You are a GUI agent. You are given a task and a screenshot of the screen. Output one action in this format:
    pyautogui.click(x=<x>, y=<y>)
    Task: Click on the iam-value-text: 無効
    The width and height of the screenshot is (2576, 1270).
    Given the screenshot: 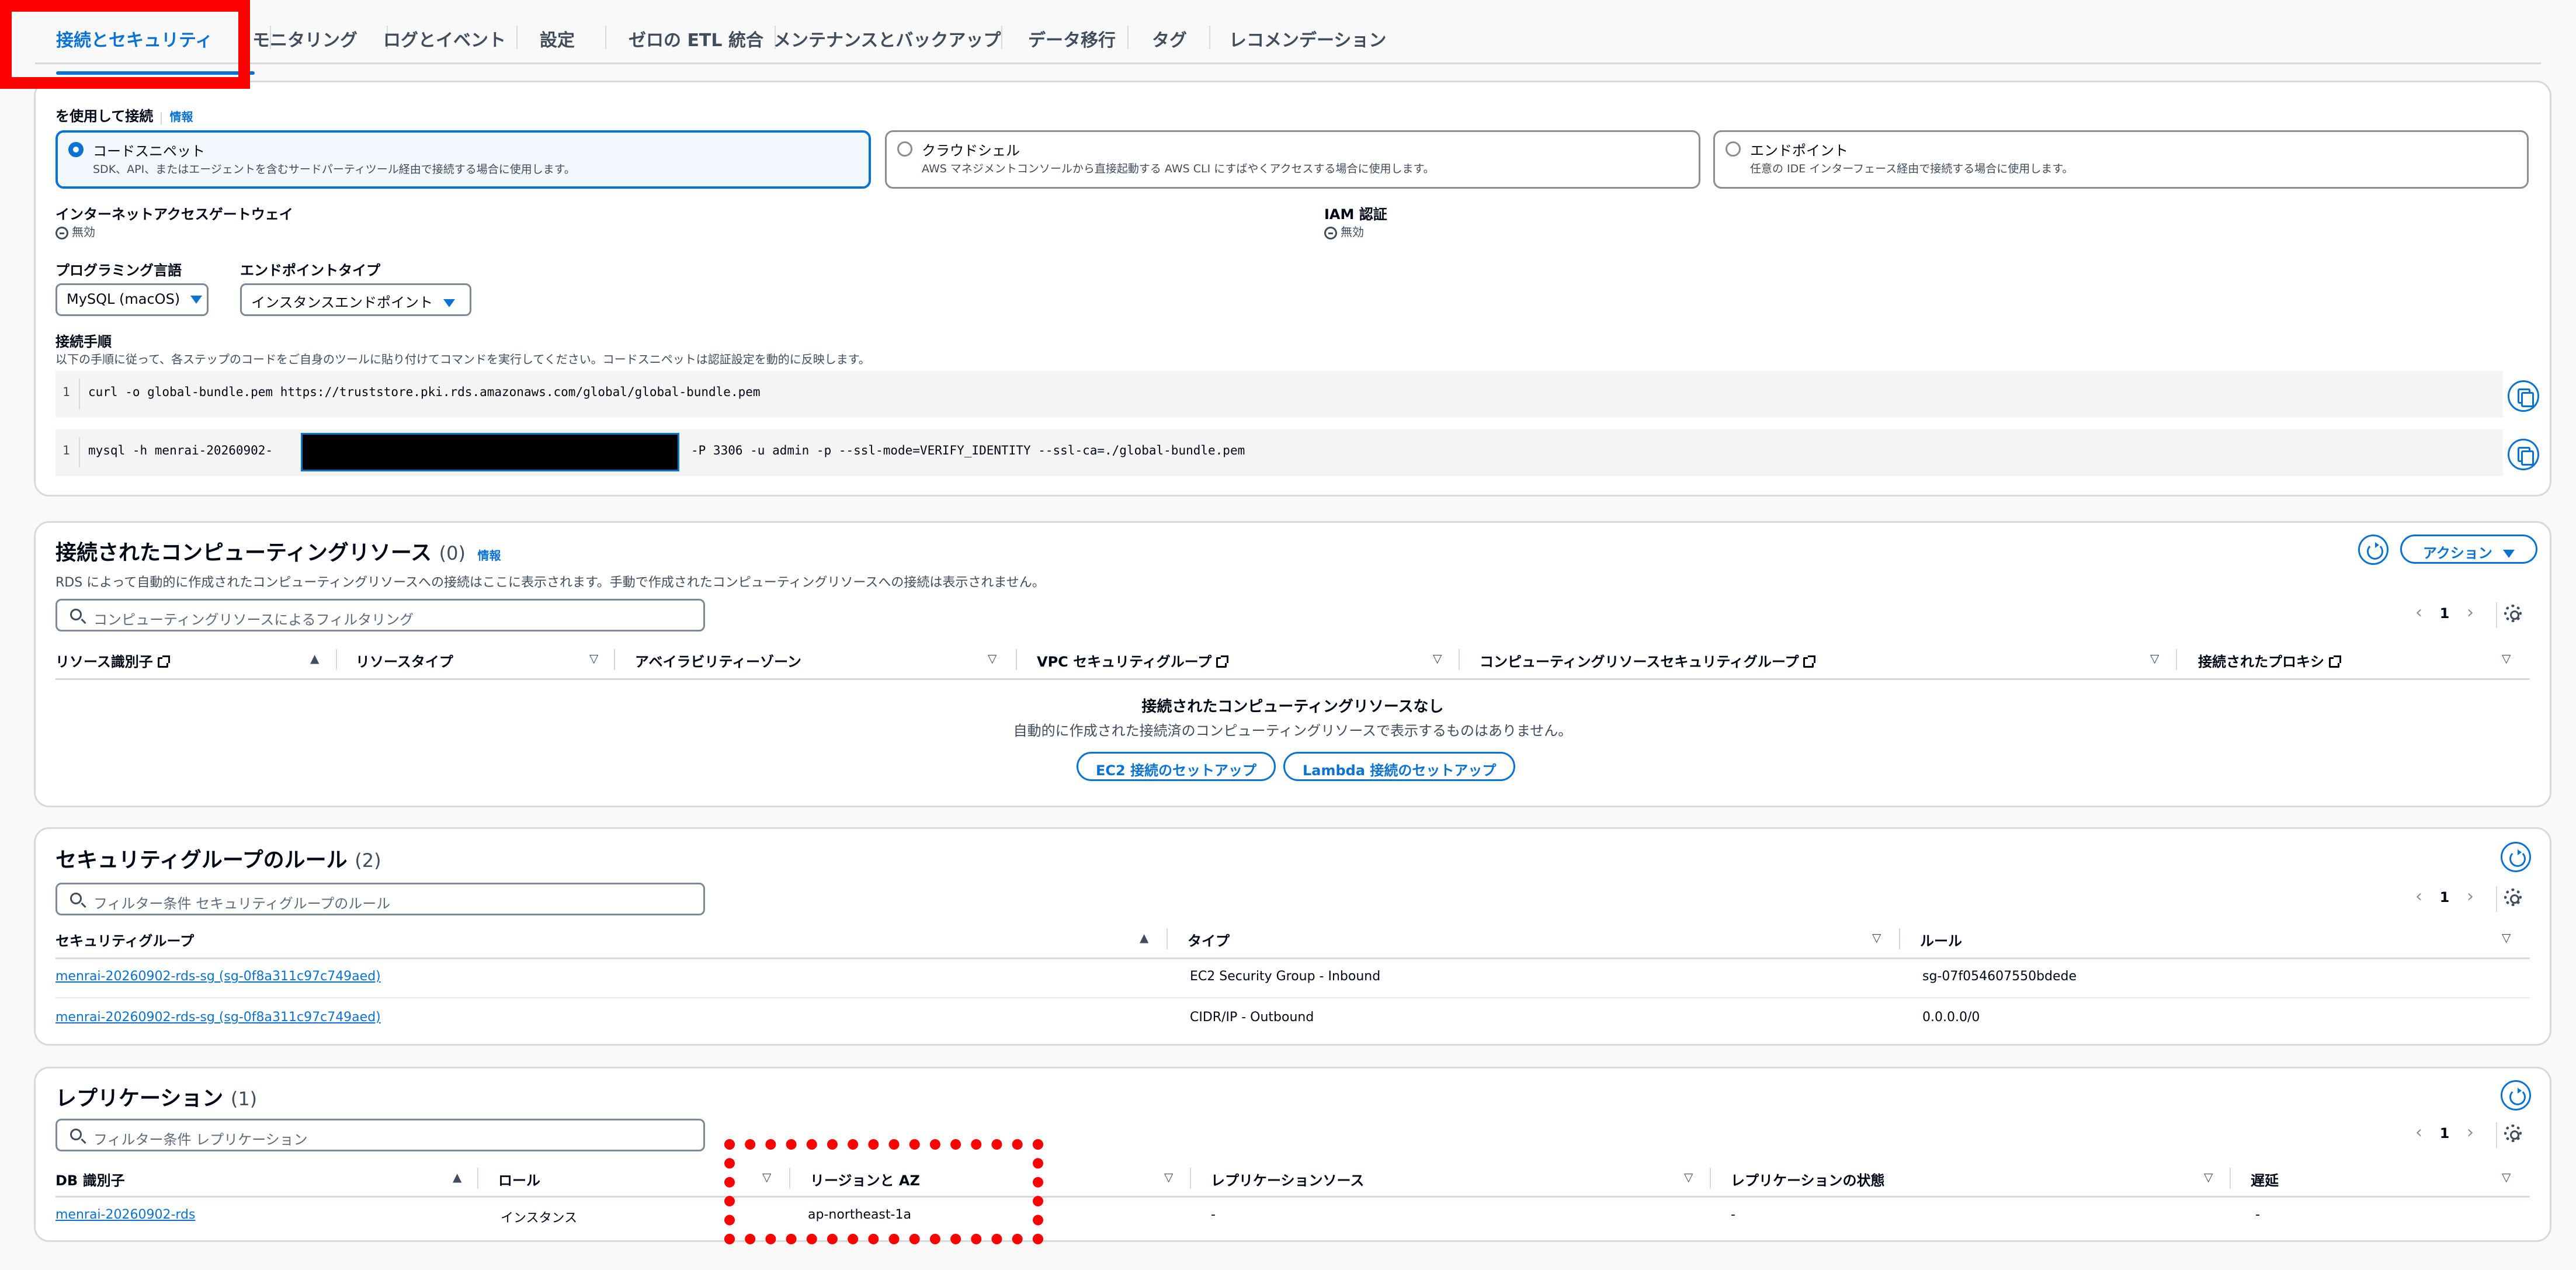 What is the action you would take?
    pyautogui.click(x=1353, y=232)
    